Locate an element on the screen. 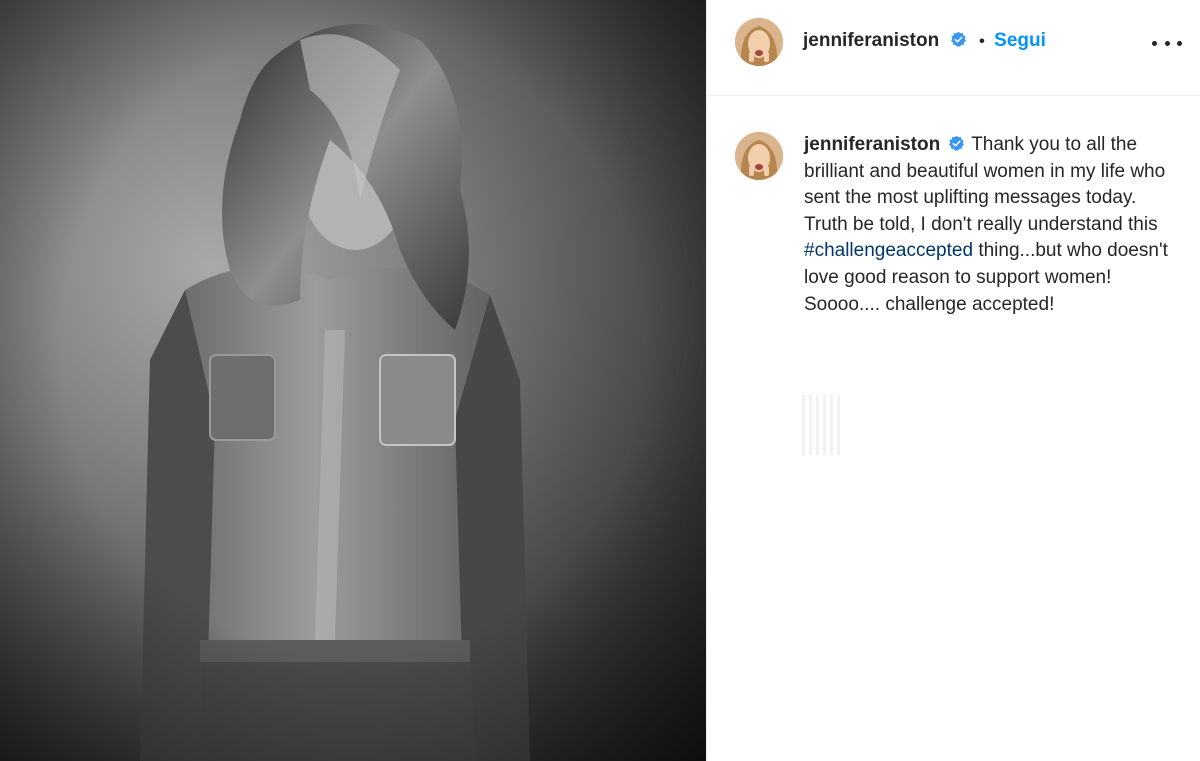 The width and height of the screenshot is (1200, 761). header-username: jenniferaniston is located at coordinates (871, 40).